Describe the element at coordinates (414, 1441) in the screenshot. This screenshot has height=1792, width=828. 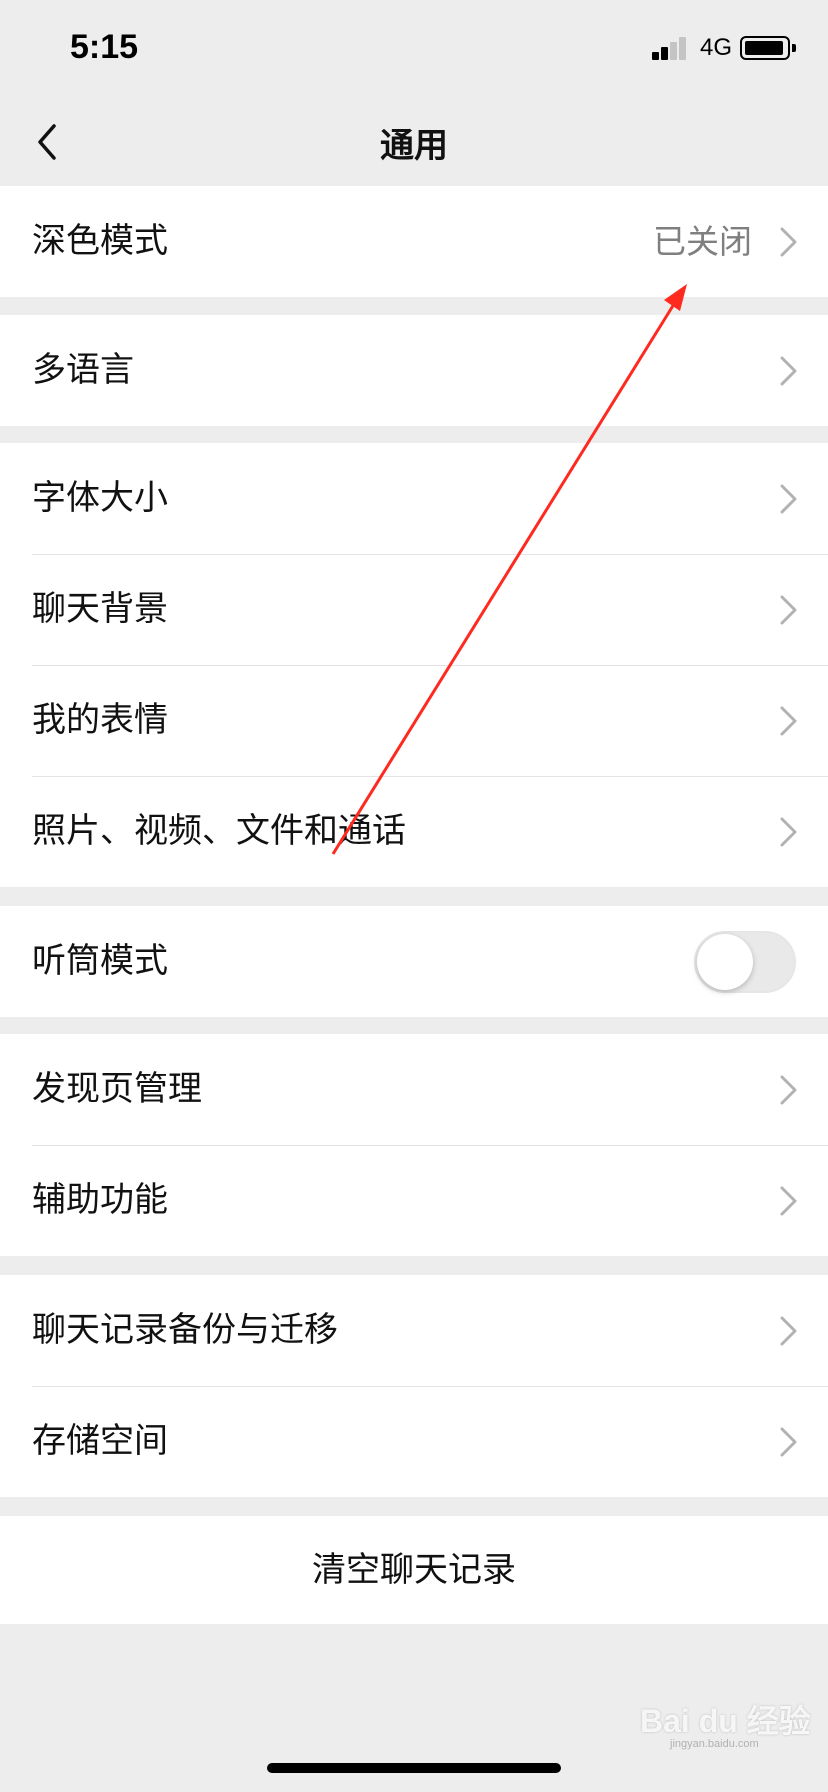
I see `settings-row-storage: 存储空间` at that location.